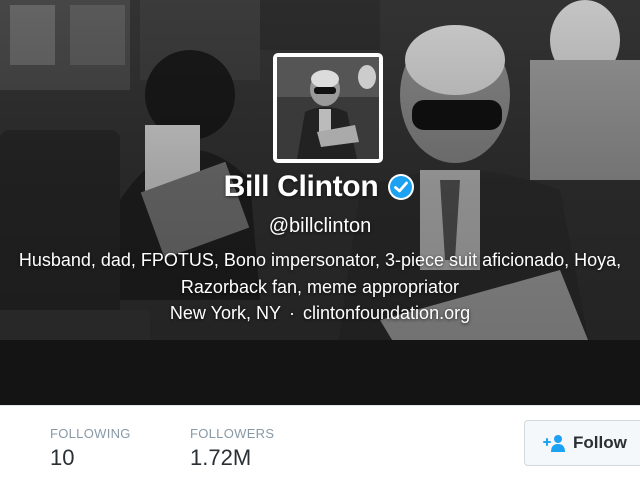 Image resolution: width=640 pixels, height=482 pixels. I want to click on followers-stat: FOLLOWERS 1.72M, so click(232, 448).